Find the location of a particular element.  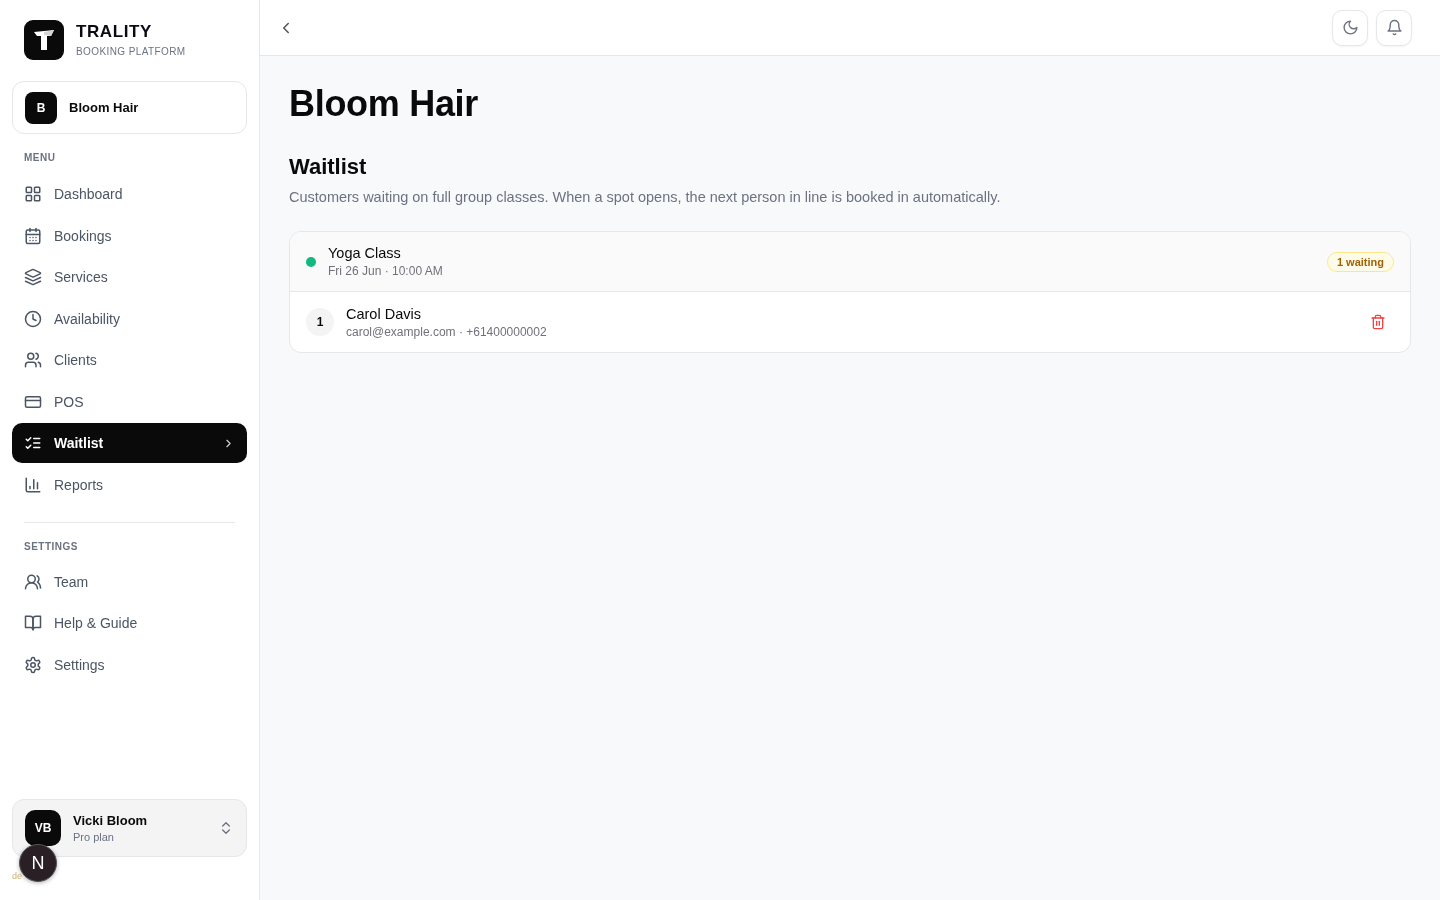

sidebar-item: Team is located at coordinates (129, 581).